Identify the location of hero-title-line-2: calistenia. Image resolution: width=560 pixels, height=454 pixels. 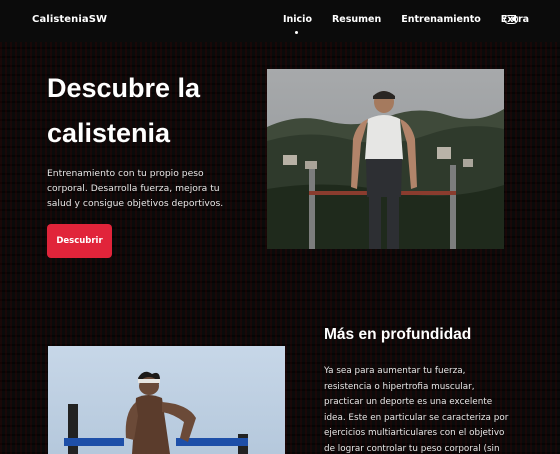
(109, 133).